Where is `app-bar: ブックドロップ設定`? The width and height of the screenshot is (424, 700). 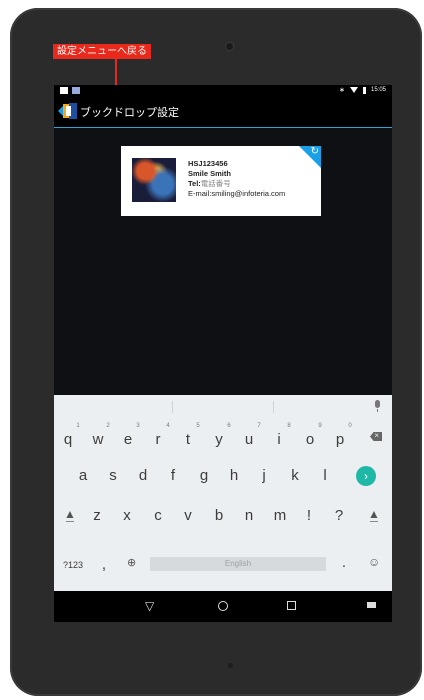 app-bar: ブックドロップ設定 is located at coordinates (223, 112).